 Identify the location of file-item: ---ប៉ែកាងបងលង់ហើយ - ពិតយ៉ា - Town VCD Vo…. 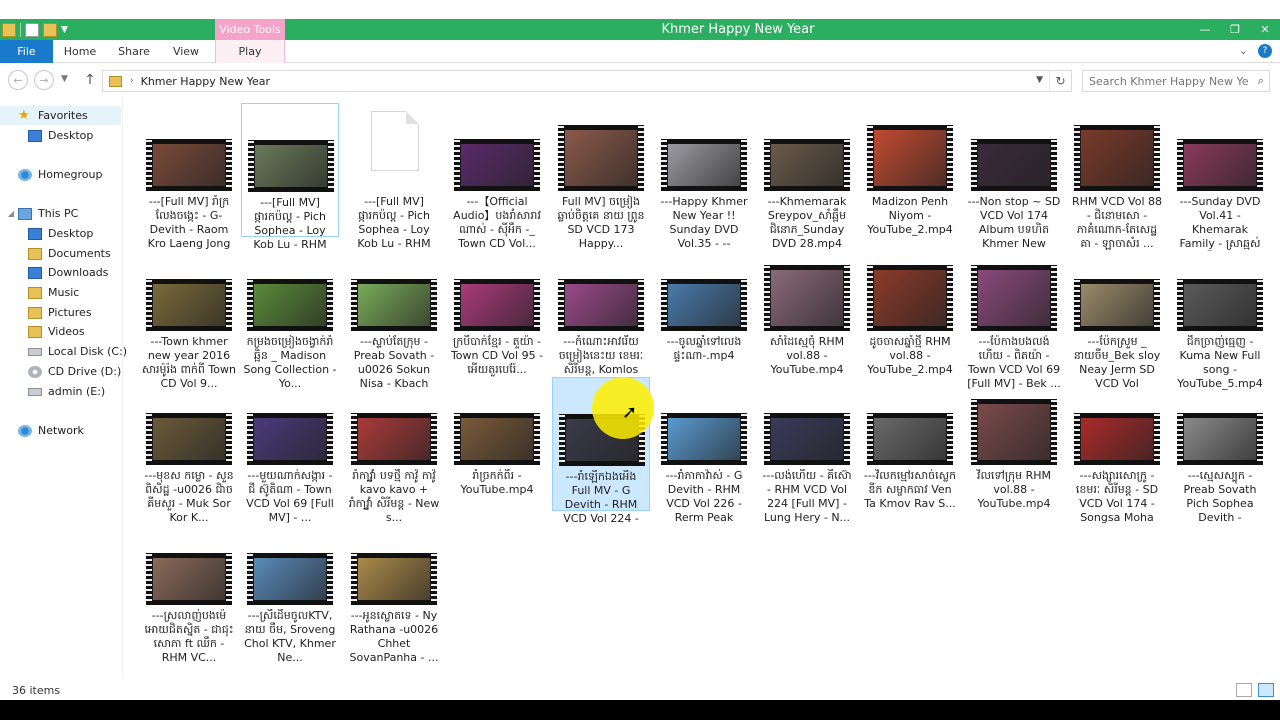
(1014, 316).